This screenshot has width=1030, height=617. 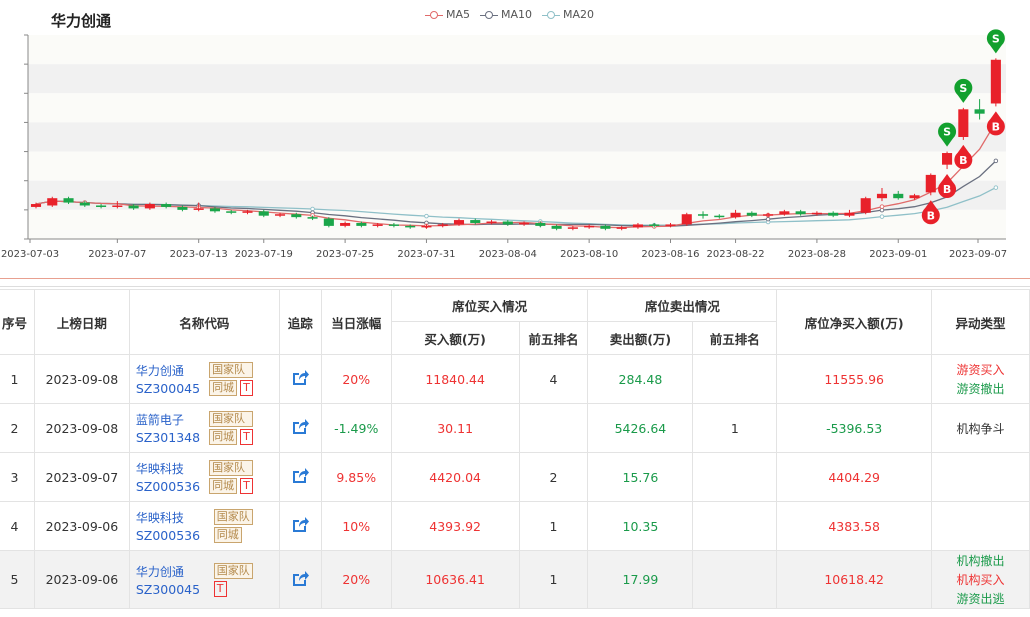 What do you see at coordinates (207, 477) in the screenshot?
I see `name-code-wrap: 华映科技 SZ000536 国家队 同城 T` at bounding box center [207, 477].